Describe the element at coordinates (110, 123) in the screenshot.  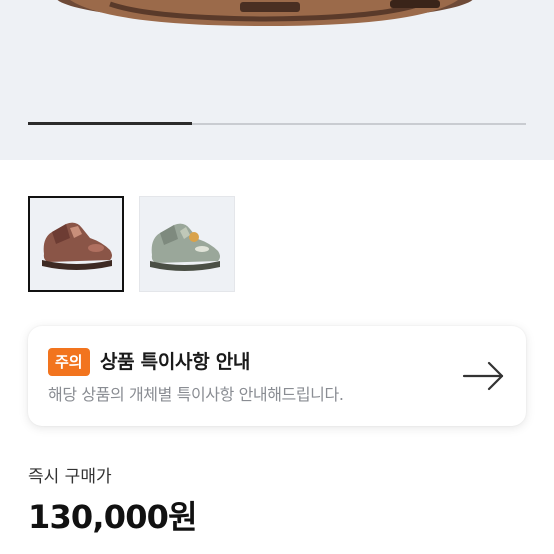
I see `gallery-progress-fill` at that location.